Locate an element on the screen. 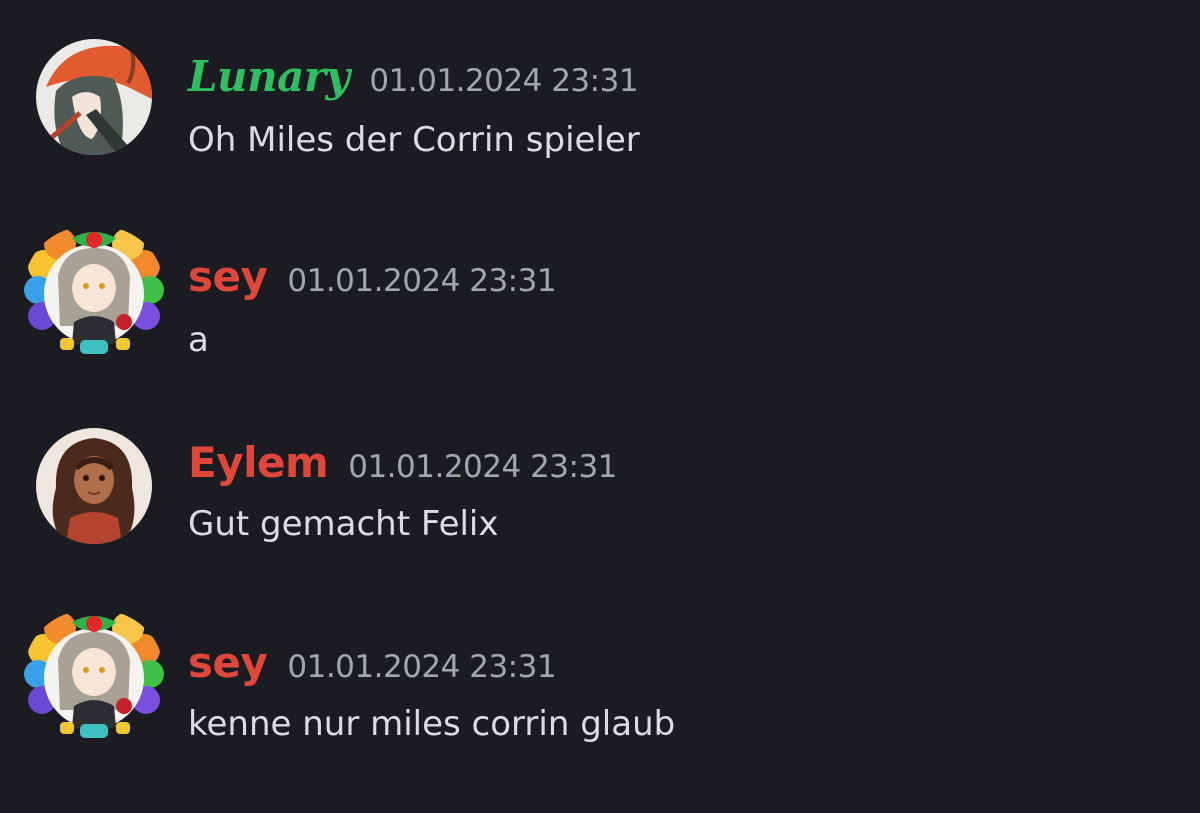  message-header: Eylem 01.01.2024 23:31 is located at coordinates (402, 462).